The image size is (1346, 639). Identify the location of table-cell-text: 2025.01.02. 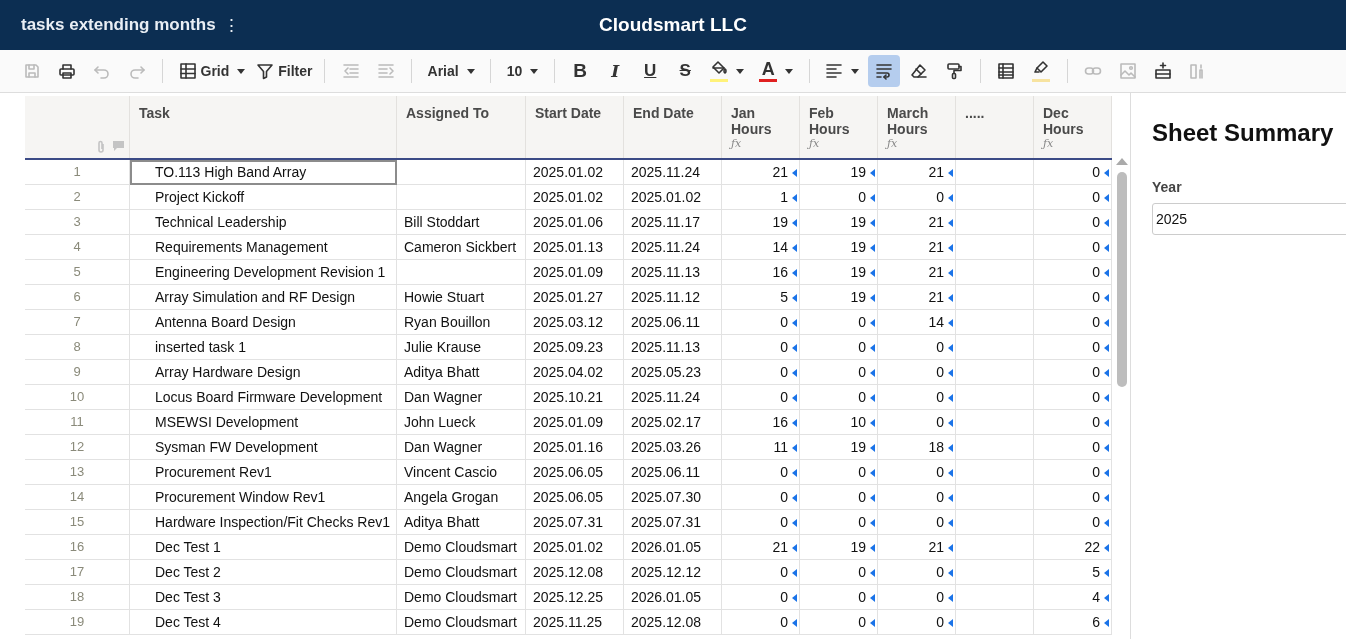
(666, 197).